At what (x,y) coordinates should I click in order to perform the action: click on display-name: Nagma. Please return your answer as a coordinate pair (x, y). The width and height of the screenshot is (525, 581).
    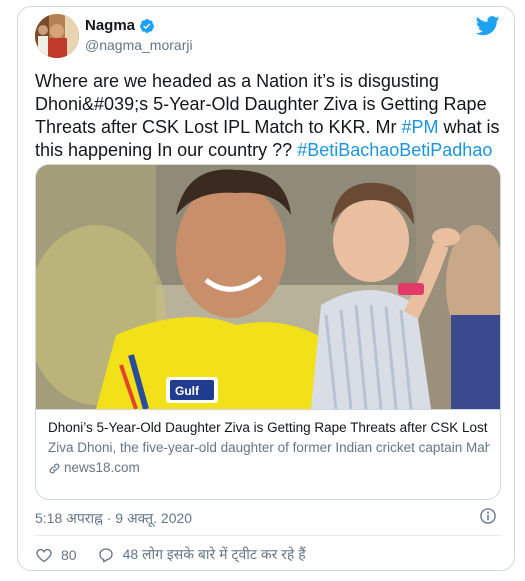
    Looking at the image, I should click on (110, 25).